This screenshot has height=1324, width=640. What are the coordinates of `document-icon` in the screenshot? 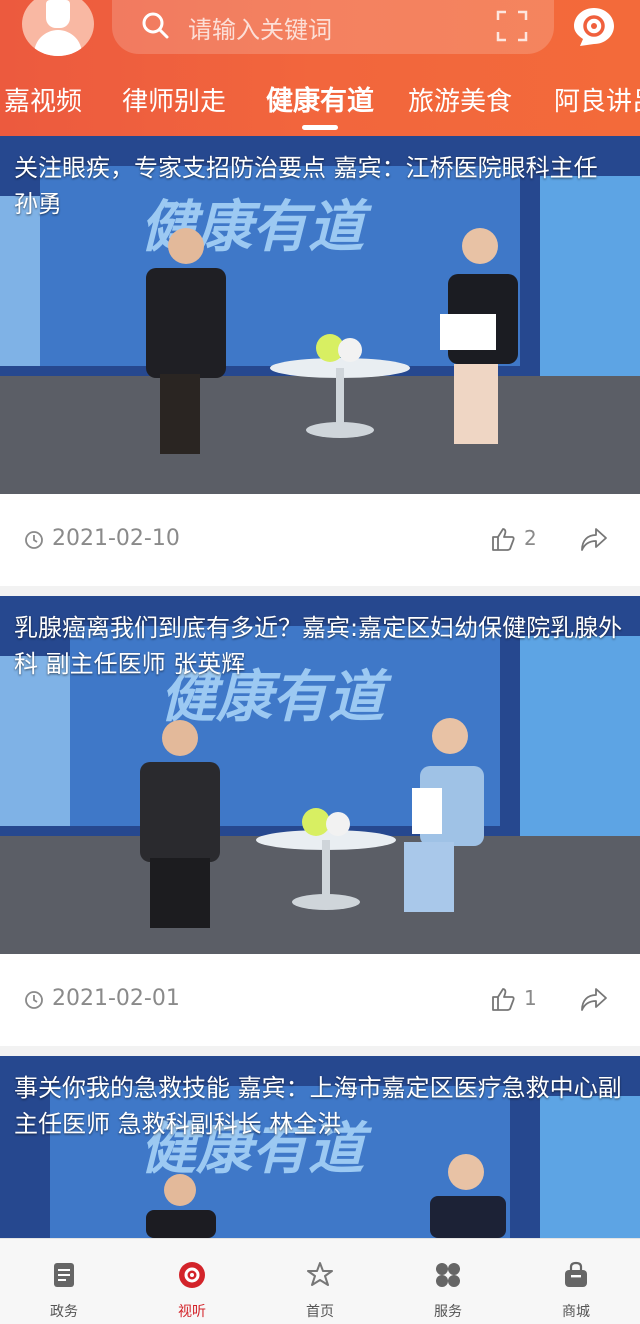 It's located at (64, 1275).